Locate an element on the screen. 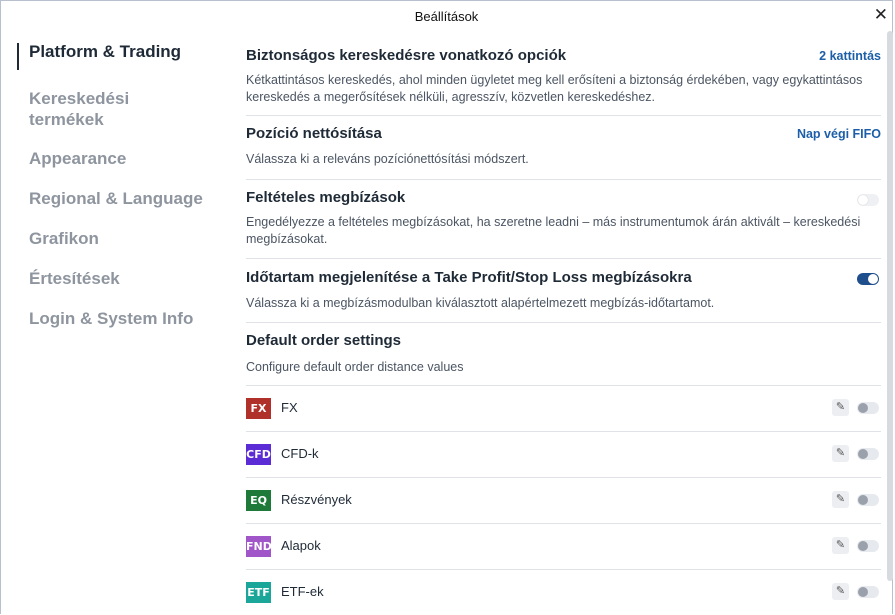 The width and height of the screenshot is (895, 615). fx-toggle is located at coordinates (868, 408).